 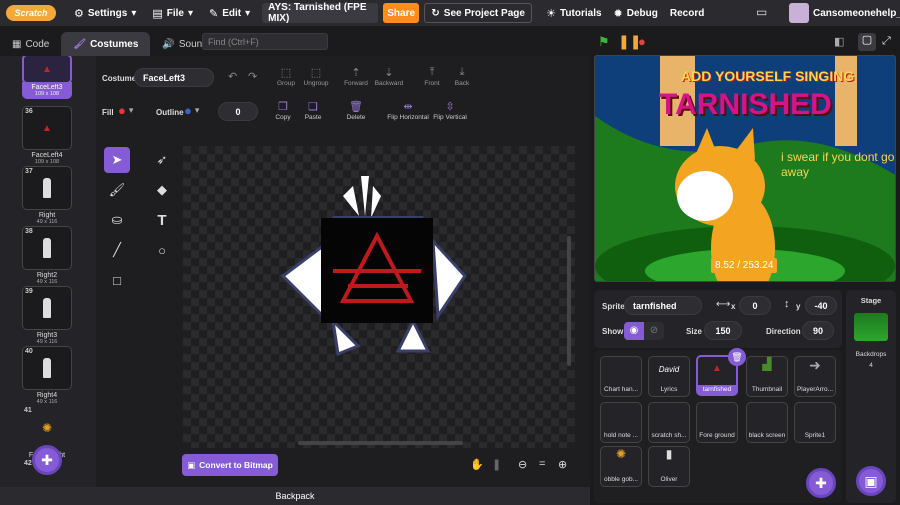 I want to click on flip-horizontal-button: ⇹ Flip Horizontal, so click(x=408, y=110).